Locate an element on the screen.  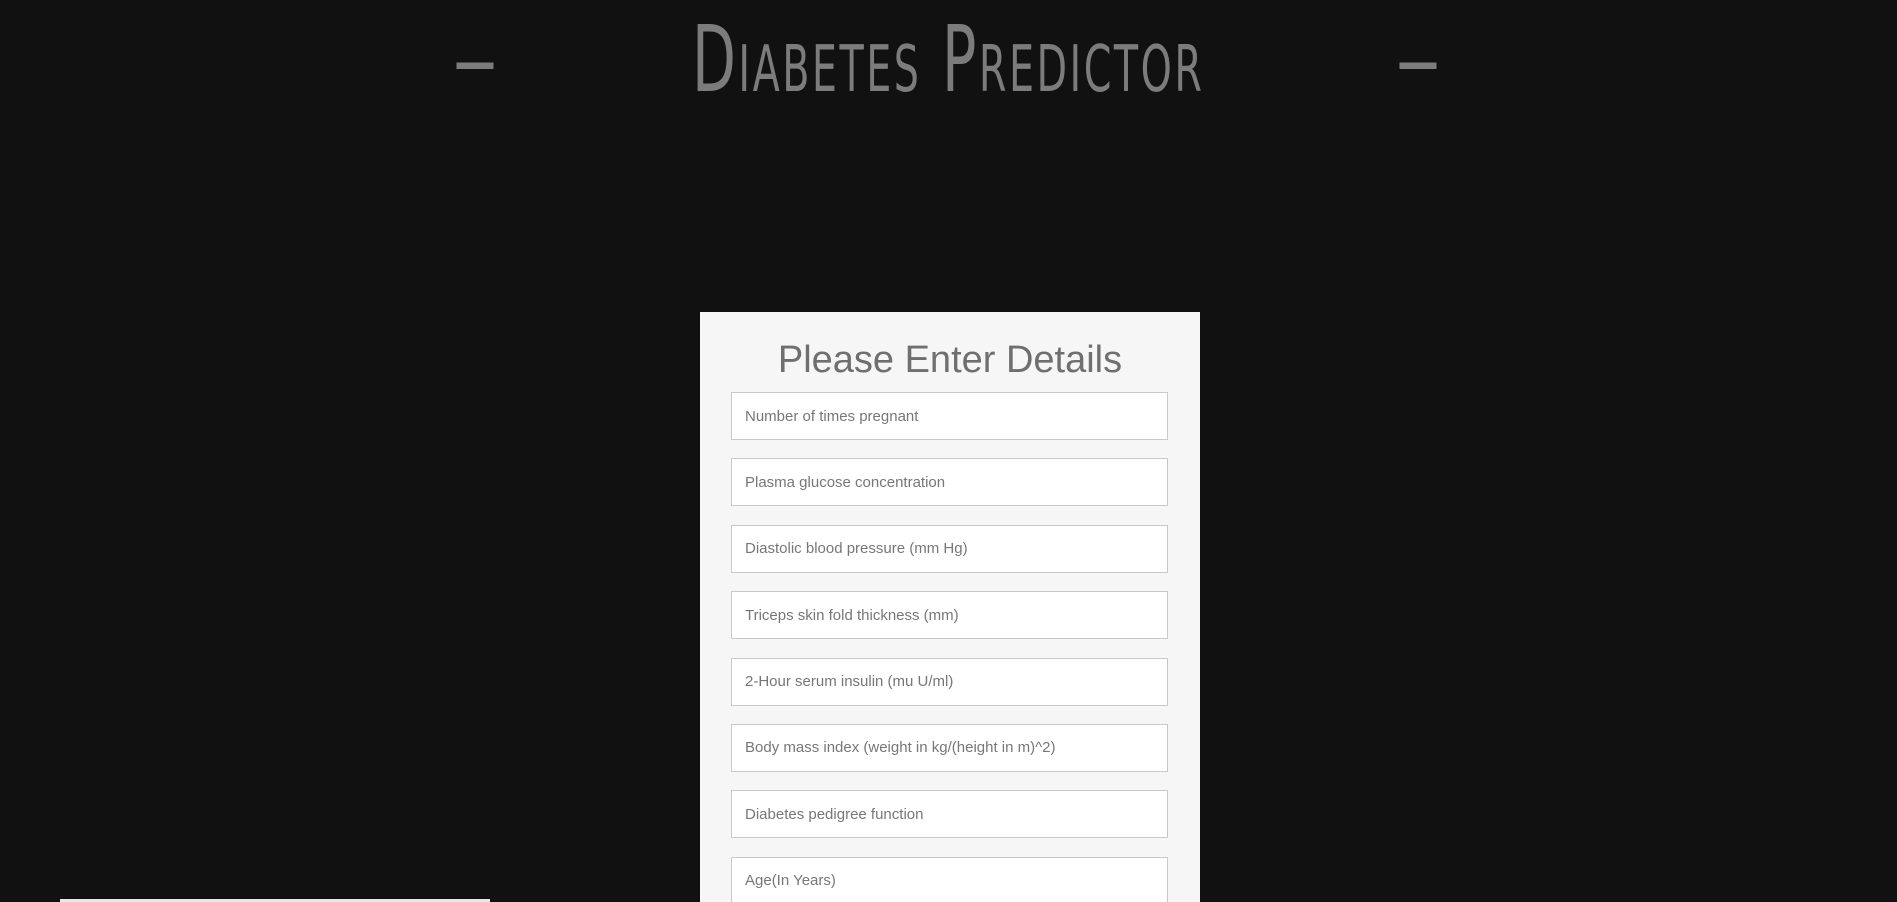
form-field-list is located at coordinates (949, 647).